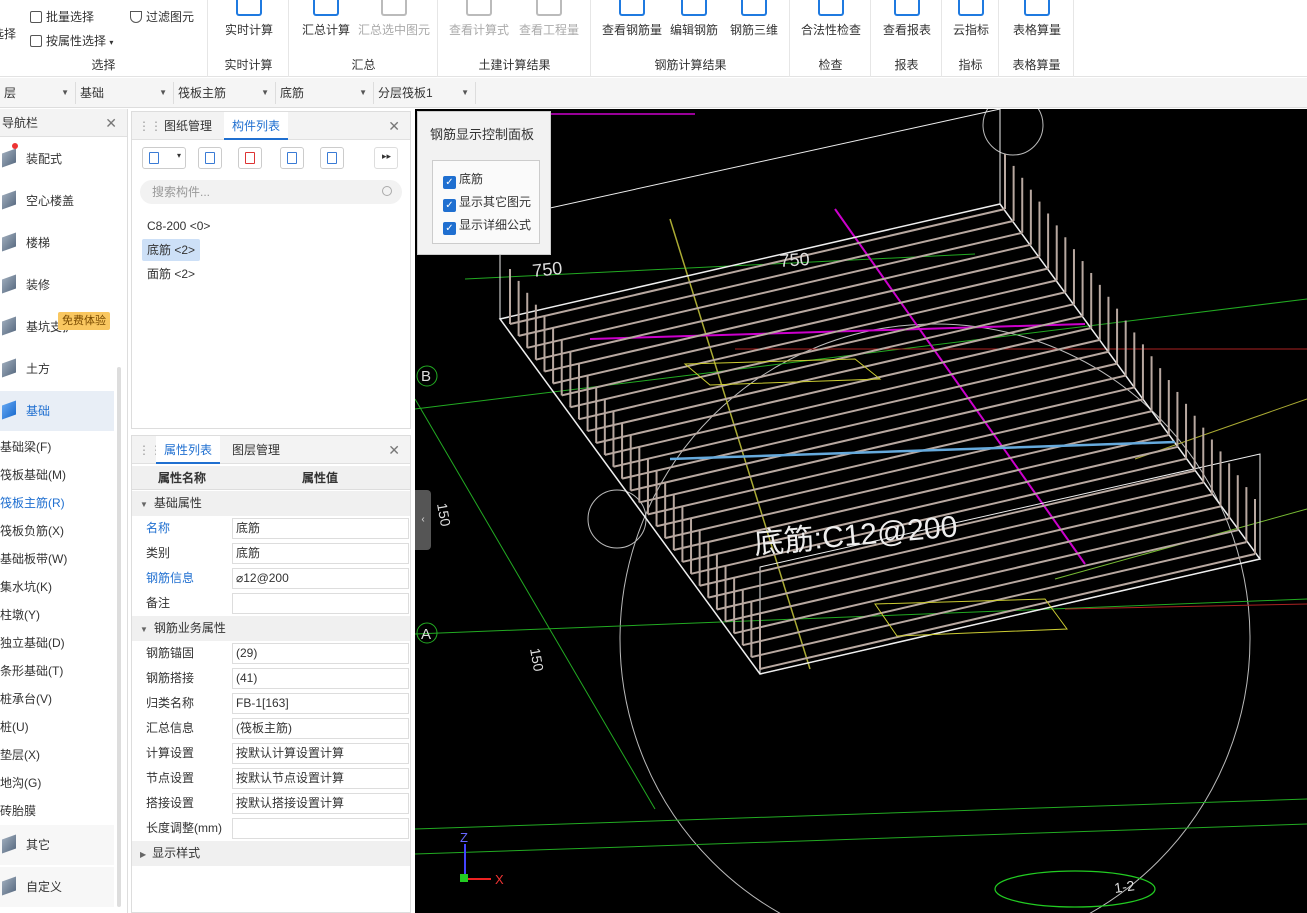  Describe the element at coordinates (18, 811) in the screenshot. I see `sub-item: 砖胎膜` at that location.